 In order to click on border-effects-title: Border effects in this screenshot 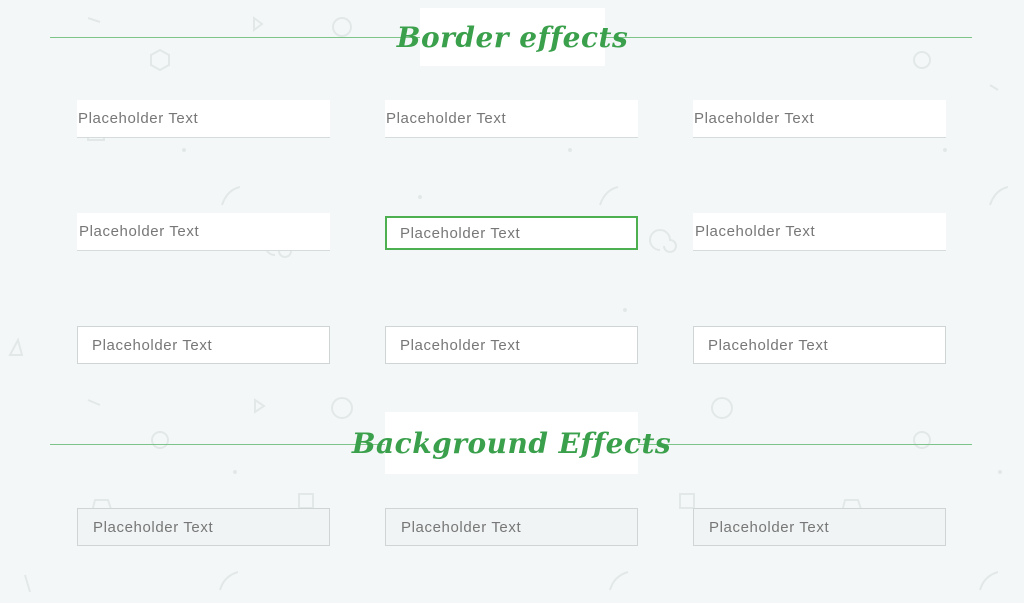, I will do `click(512, 37)`.